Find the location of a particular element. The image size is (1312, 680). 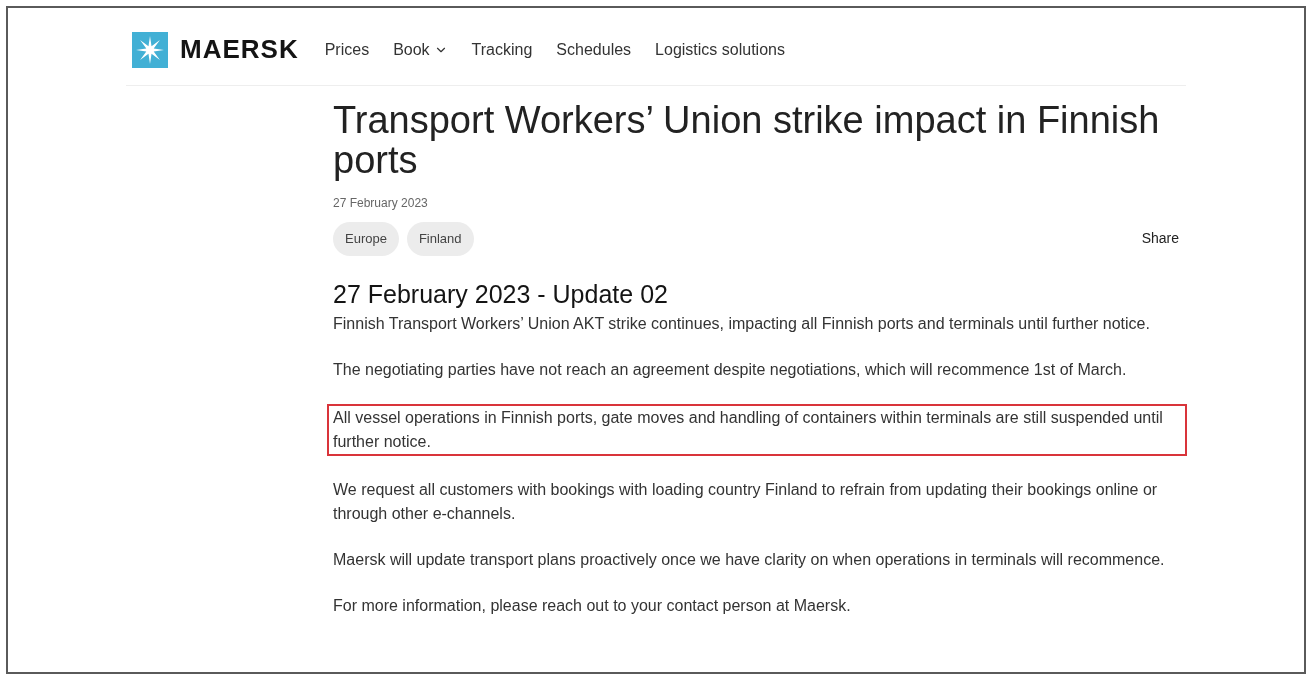

nav-link: Prices is located at coordinates (347, 49).